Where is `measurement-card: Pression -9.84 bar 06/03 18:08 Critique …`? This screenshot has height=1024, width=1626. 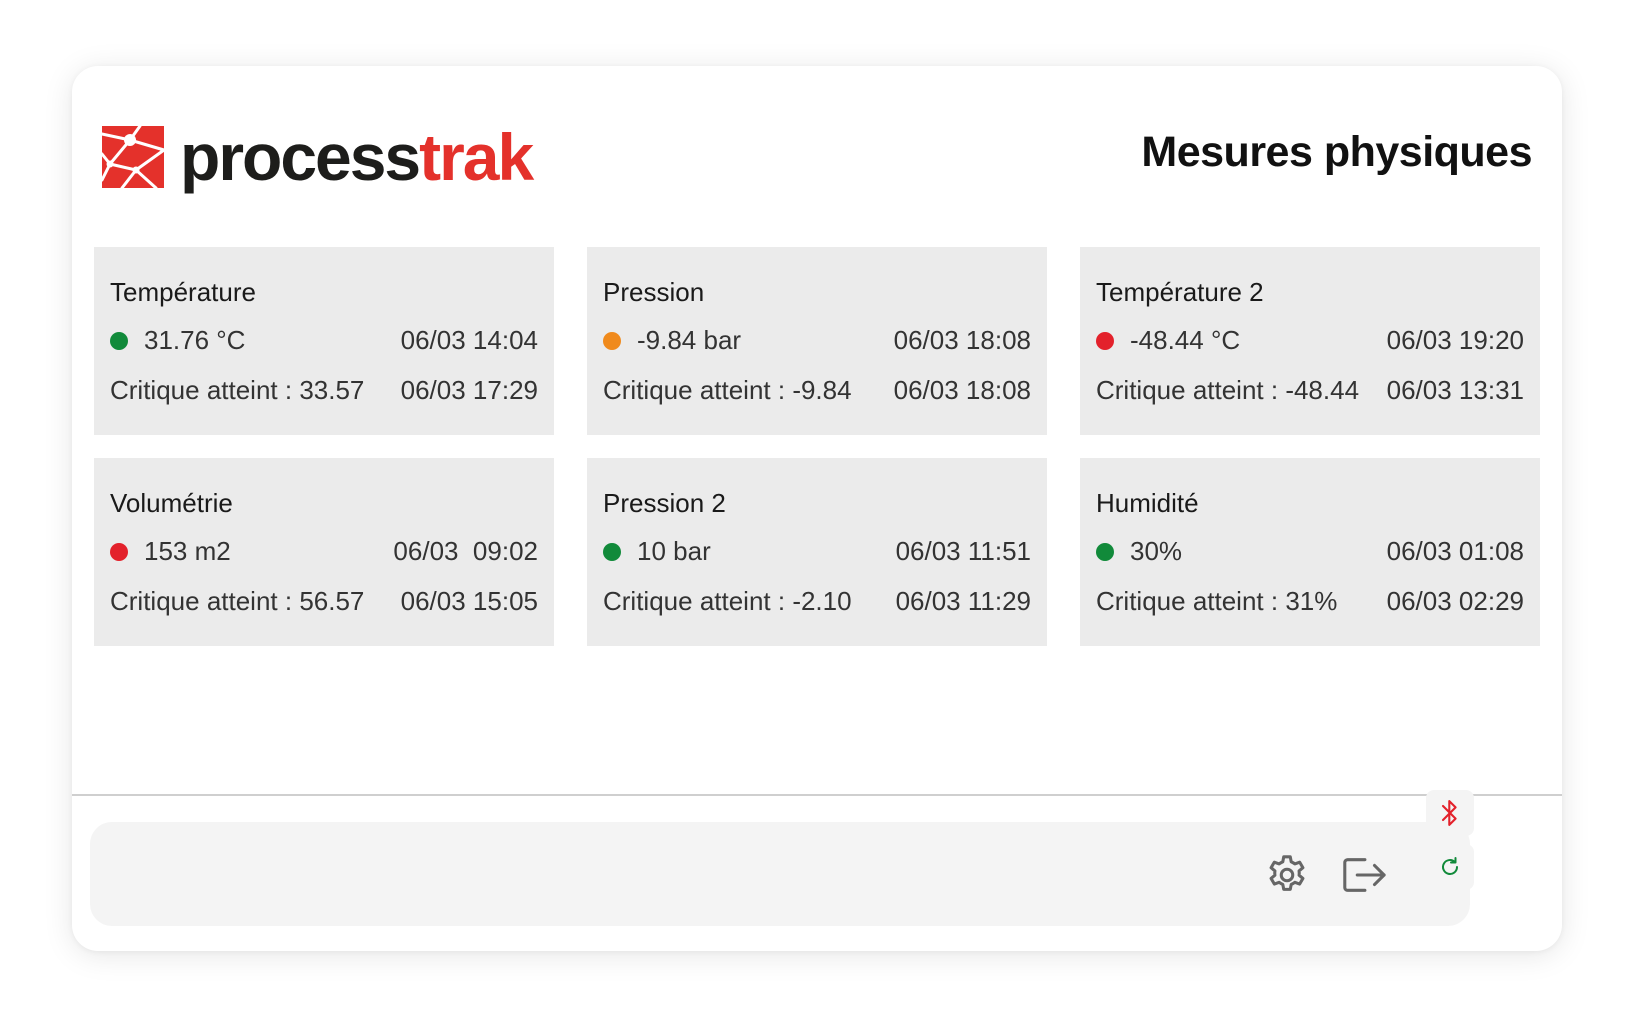
measurement-card: Pression -9.84 bar 06/03 18:08 Critique … is located at coordinates (817, 341).